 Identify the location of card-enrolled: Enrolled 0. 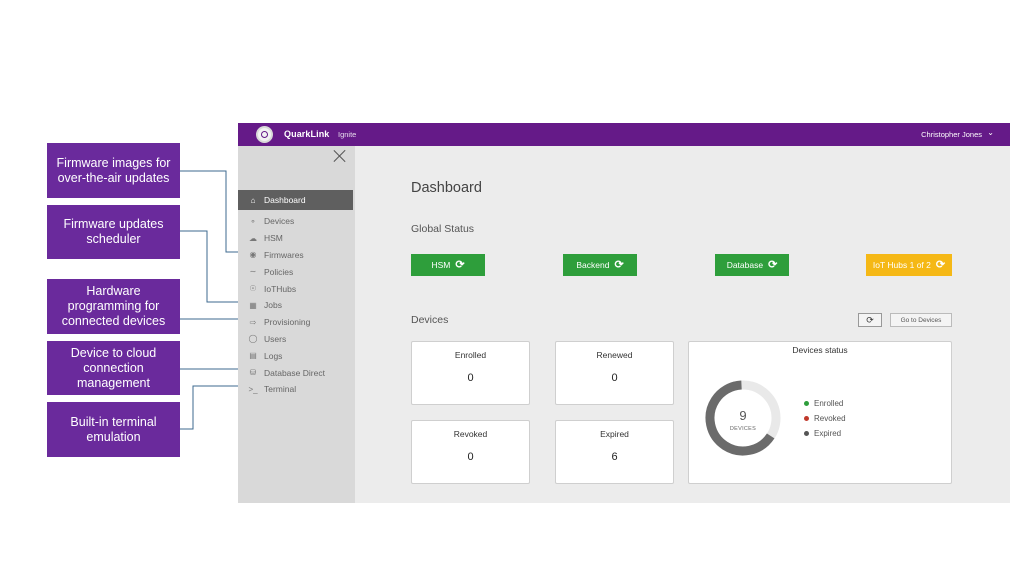
(470, 373).